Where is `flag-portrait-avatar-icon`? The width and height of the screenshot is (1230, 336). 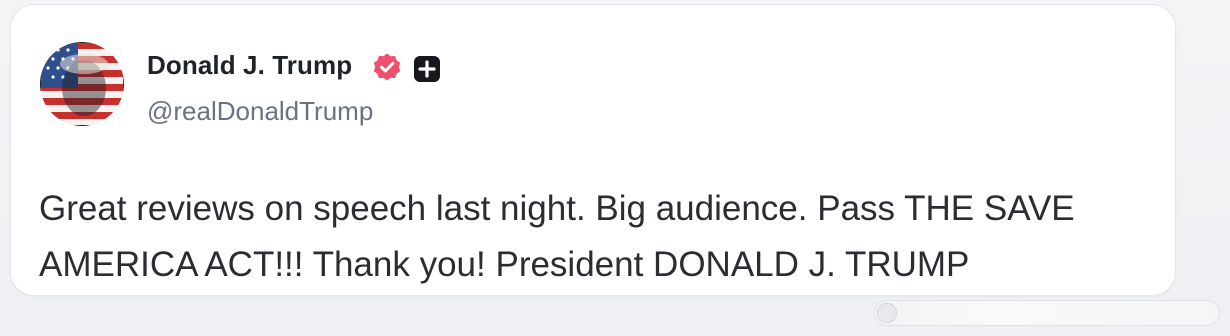
flag-portrait-avatar-icon is located at coordinates (82, 84).